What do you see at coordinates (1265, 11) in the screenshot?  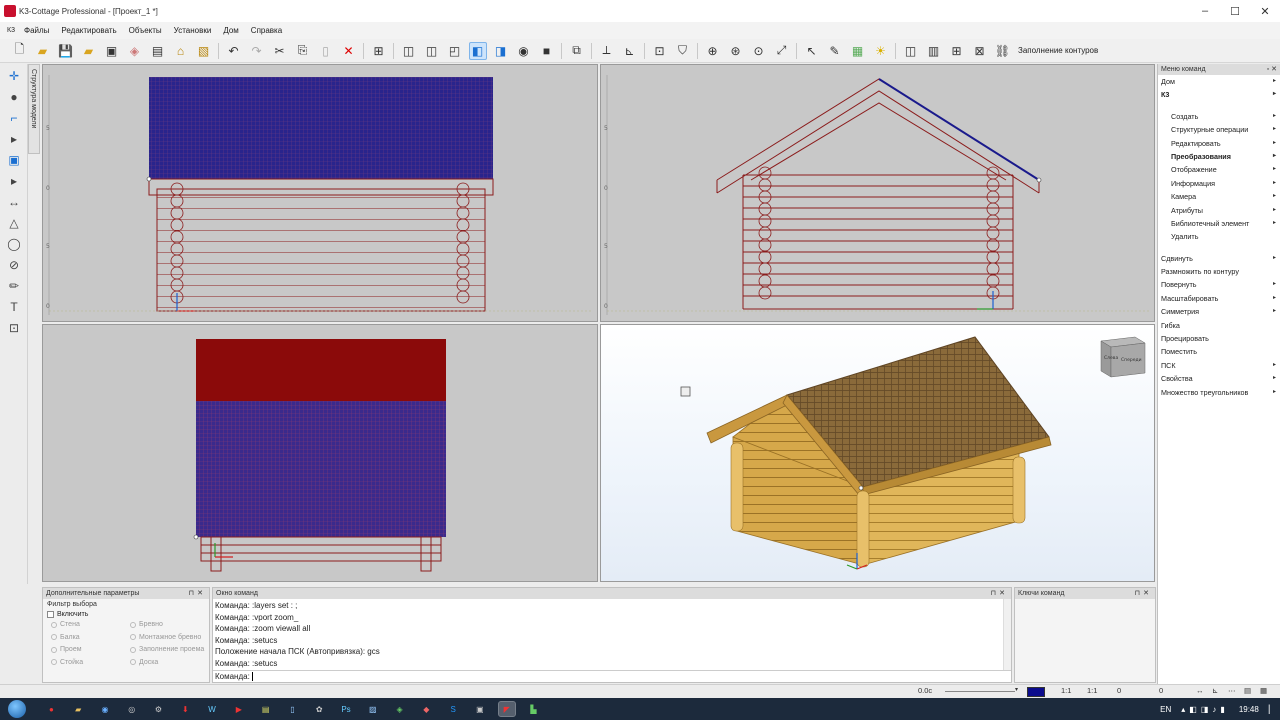 I see `close-button: ✕` at bounding box center [1265, 11].